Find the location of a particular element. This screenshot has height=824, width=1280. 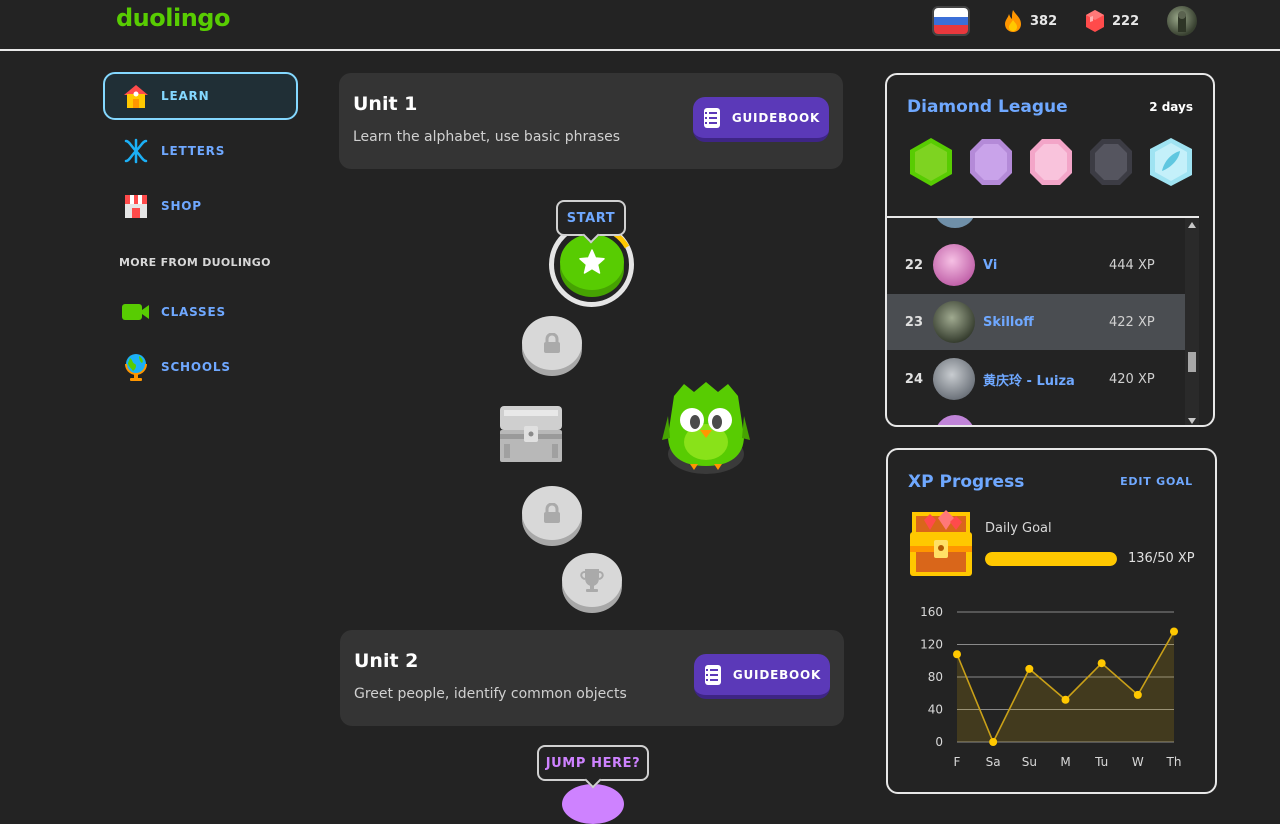

more-from-duolingo-heading: MORE FROM DUOLINGO is located at coordinates (195, 262).